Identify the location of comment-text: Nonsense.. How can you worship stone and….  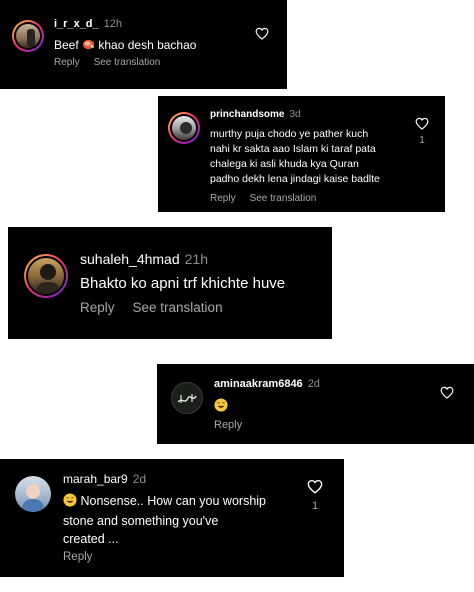
(164, 519).